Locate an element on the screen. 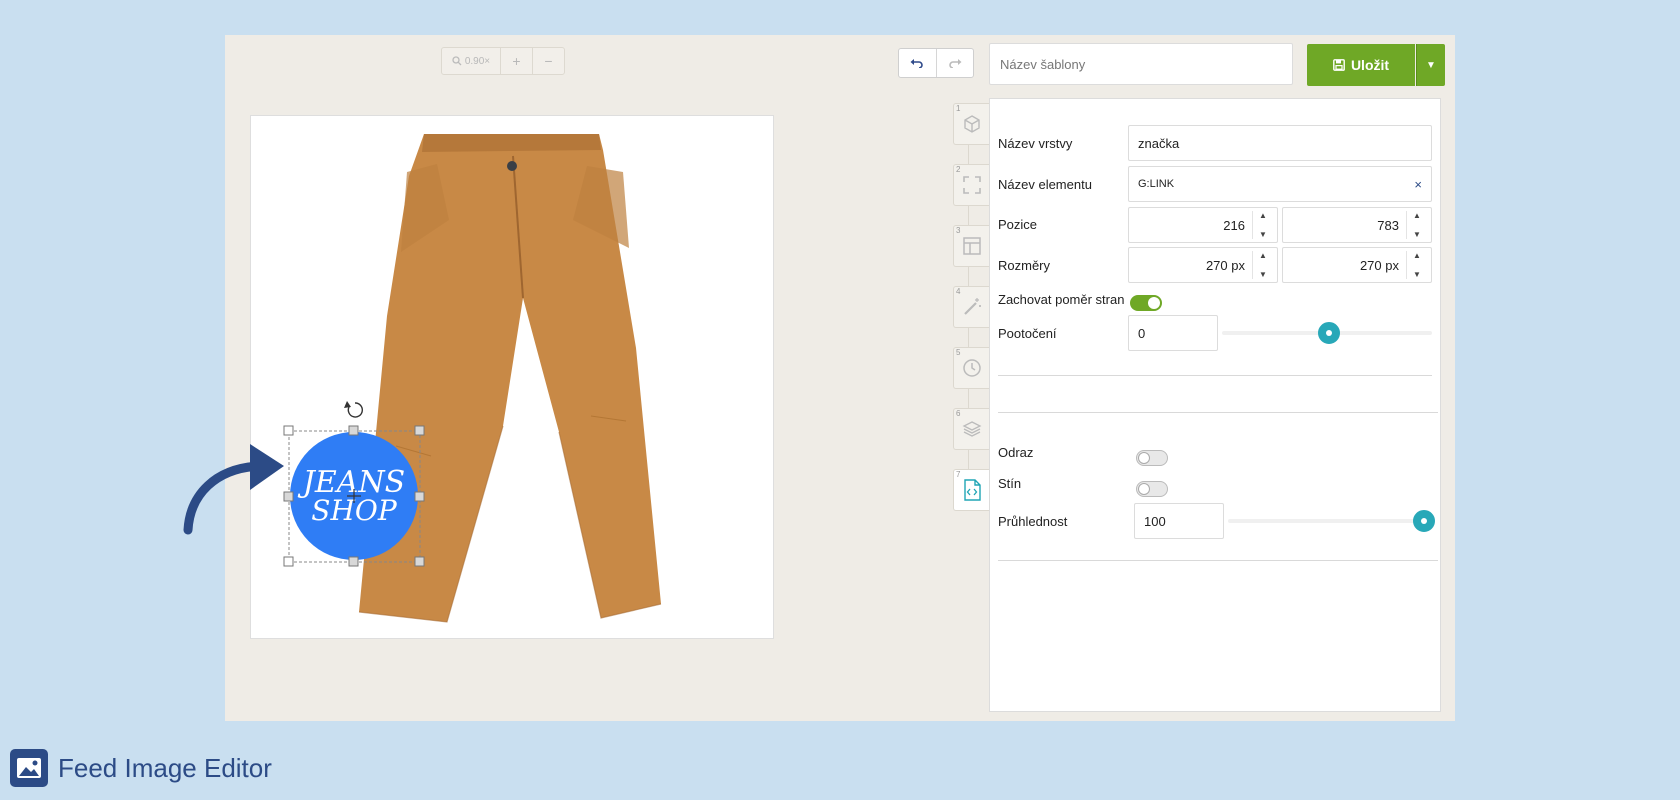 This screenshot has width=1680, height=800. rotation-input: 0 is located at coordinates (1173, 333).